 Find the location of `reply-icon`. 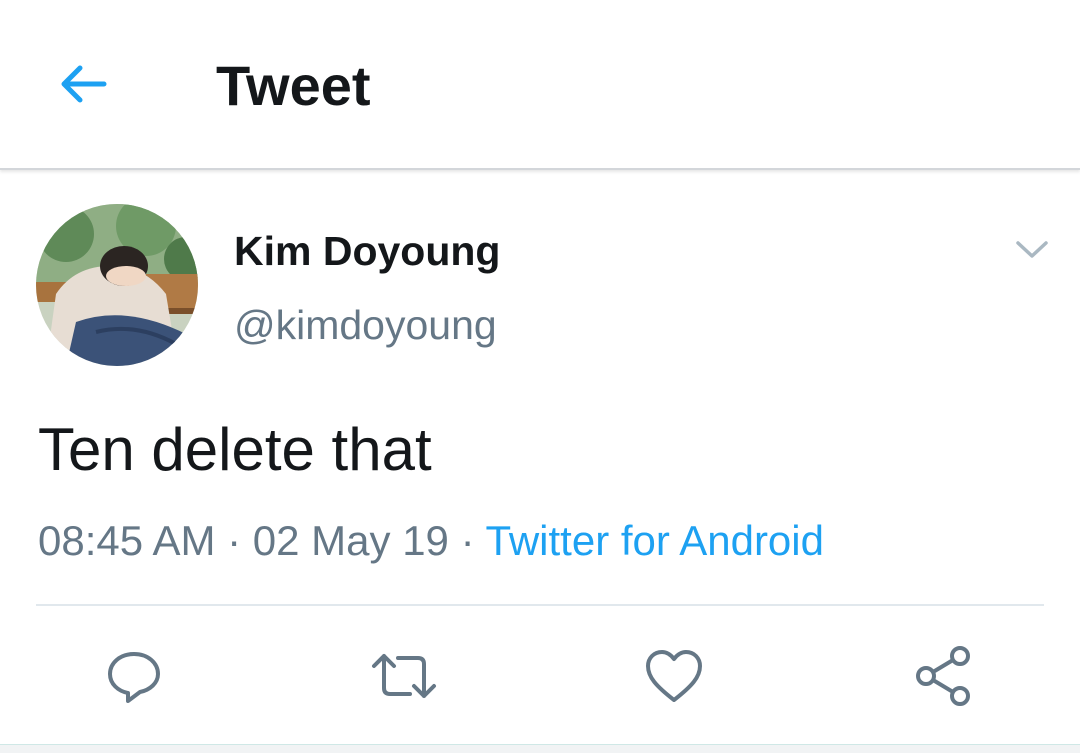

reply-icon is located at coordinates (134, 677).